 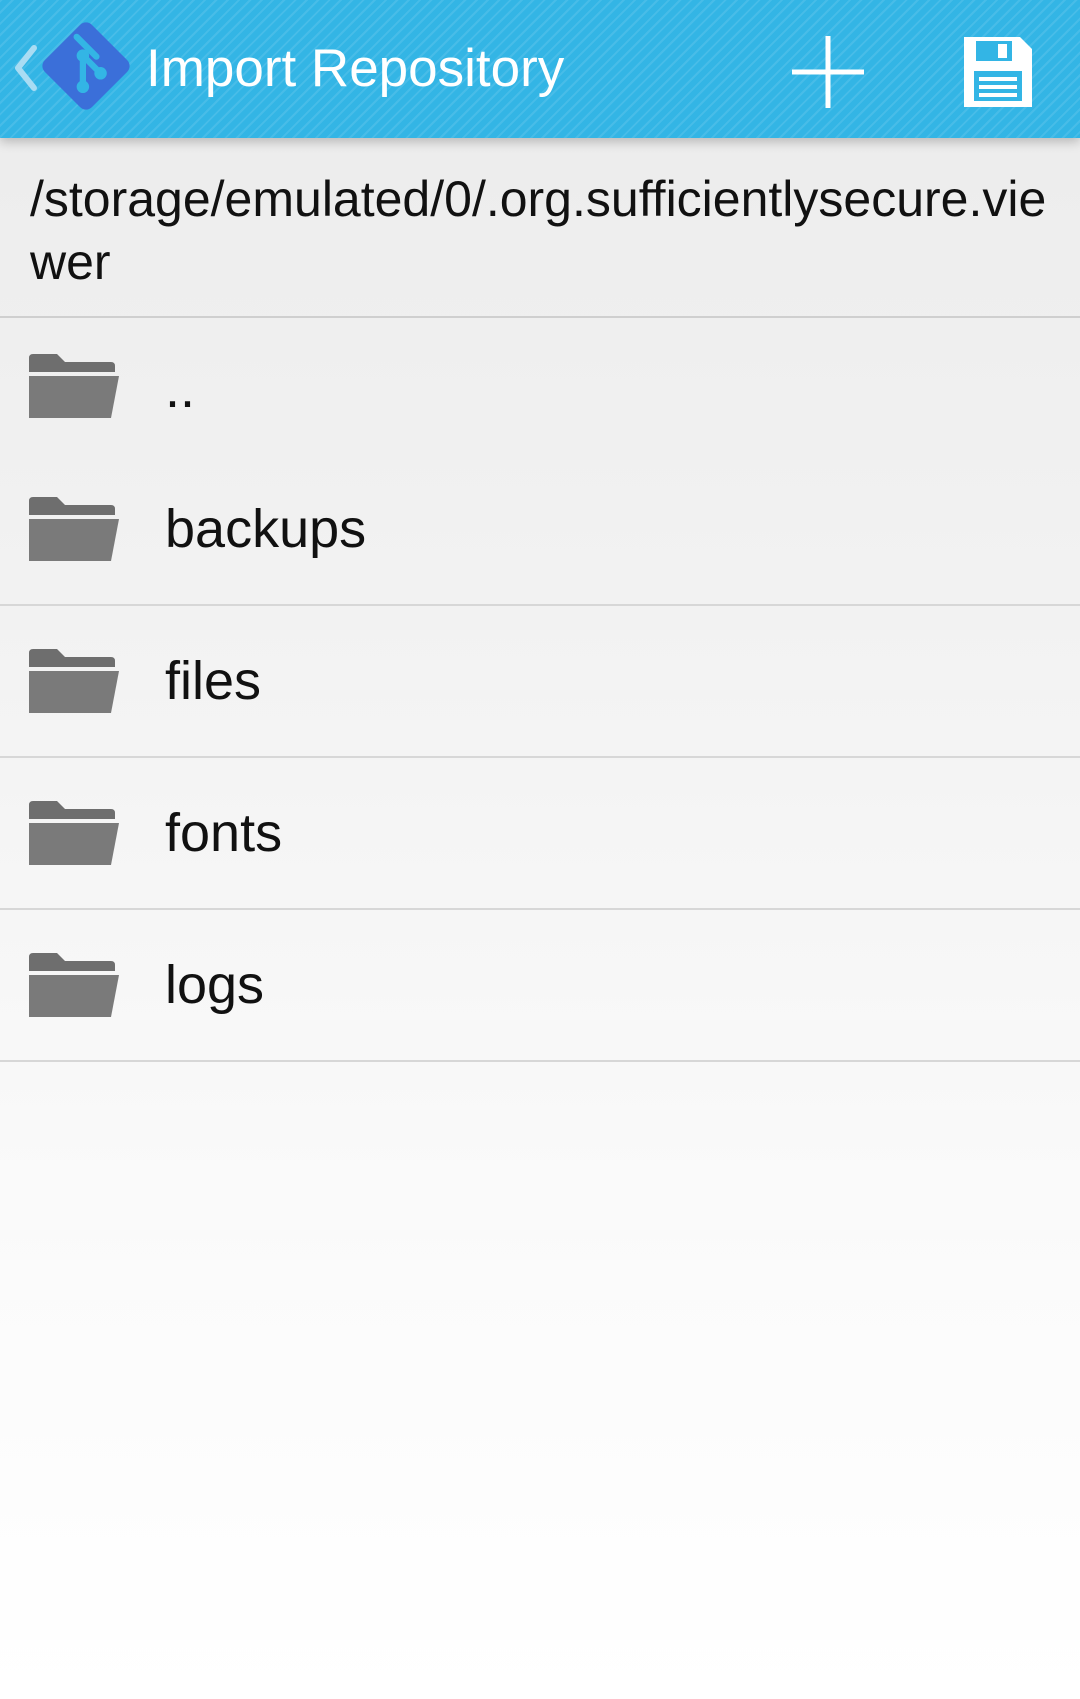 I want to click on plus-icon, so click(x=828, y=72).